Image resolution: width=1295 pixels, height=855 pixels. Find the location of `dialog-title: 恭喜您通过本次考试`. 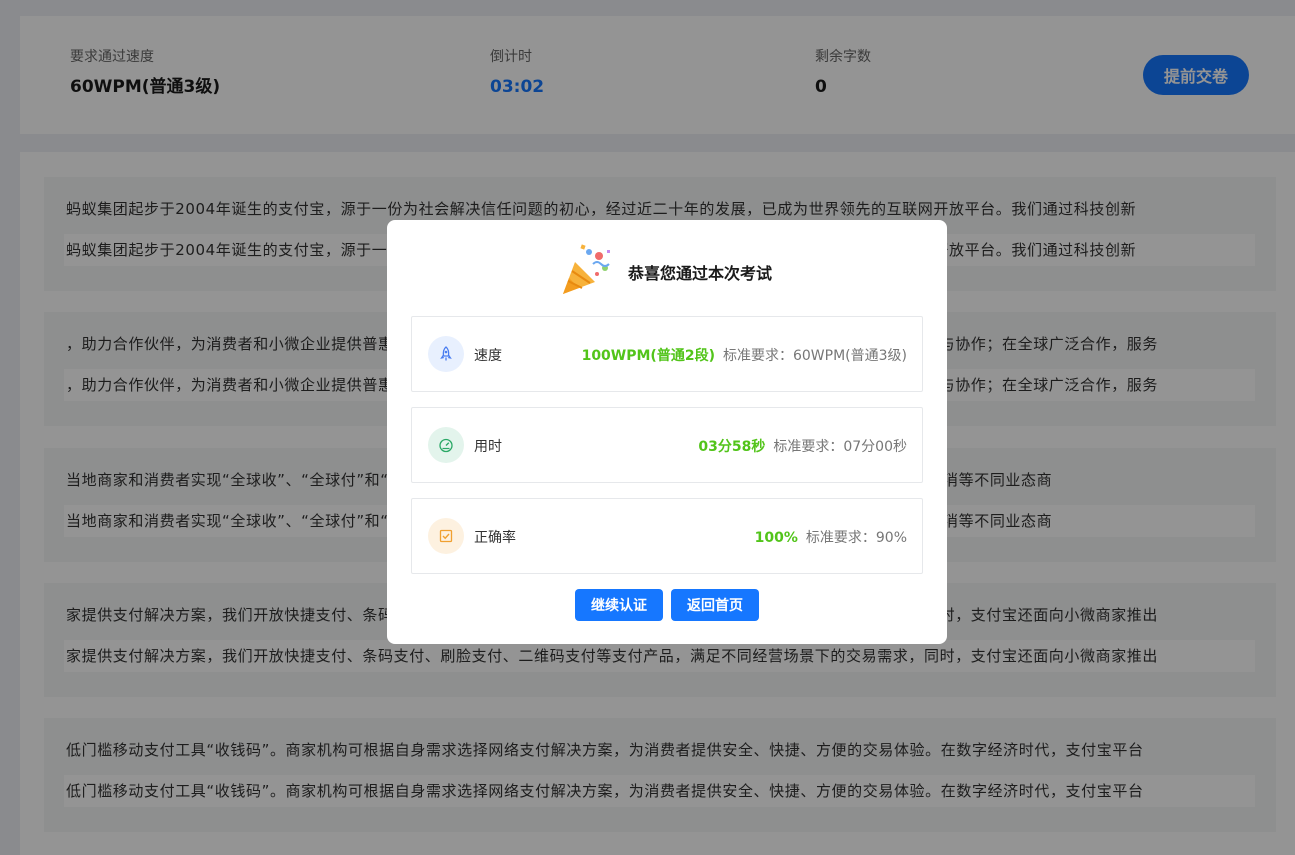

dialog-title: 恭喜您通过本次考试 is located at coordinates (700, 273).